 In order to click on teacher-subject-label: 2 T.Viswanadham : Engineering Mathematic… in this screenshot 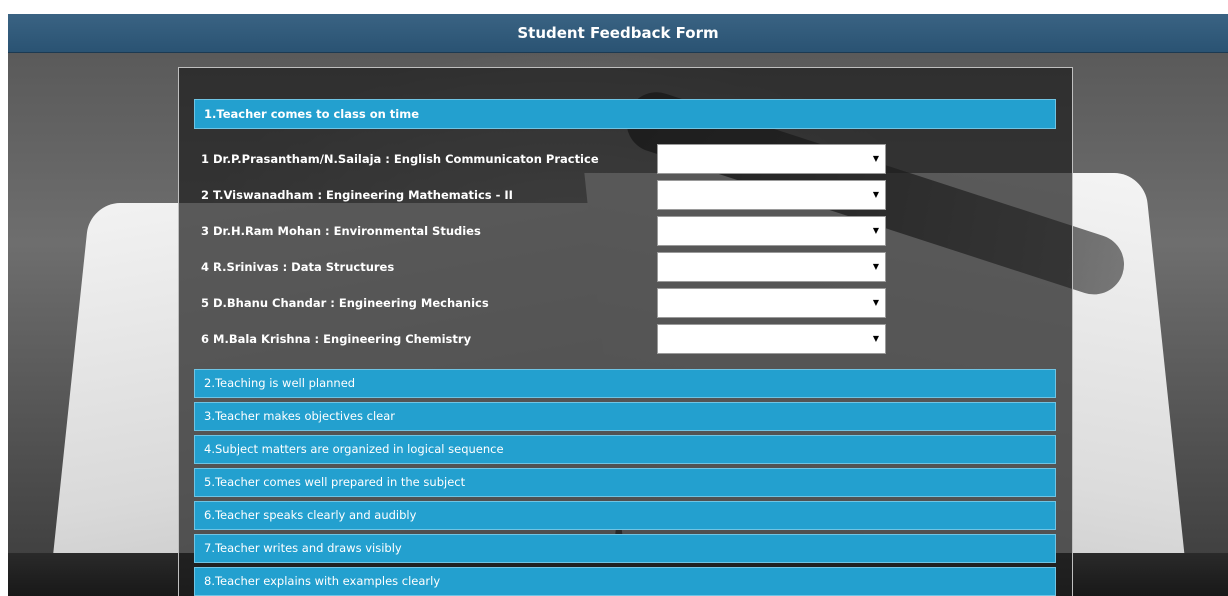, I will do `click(357, 195)`.